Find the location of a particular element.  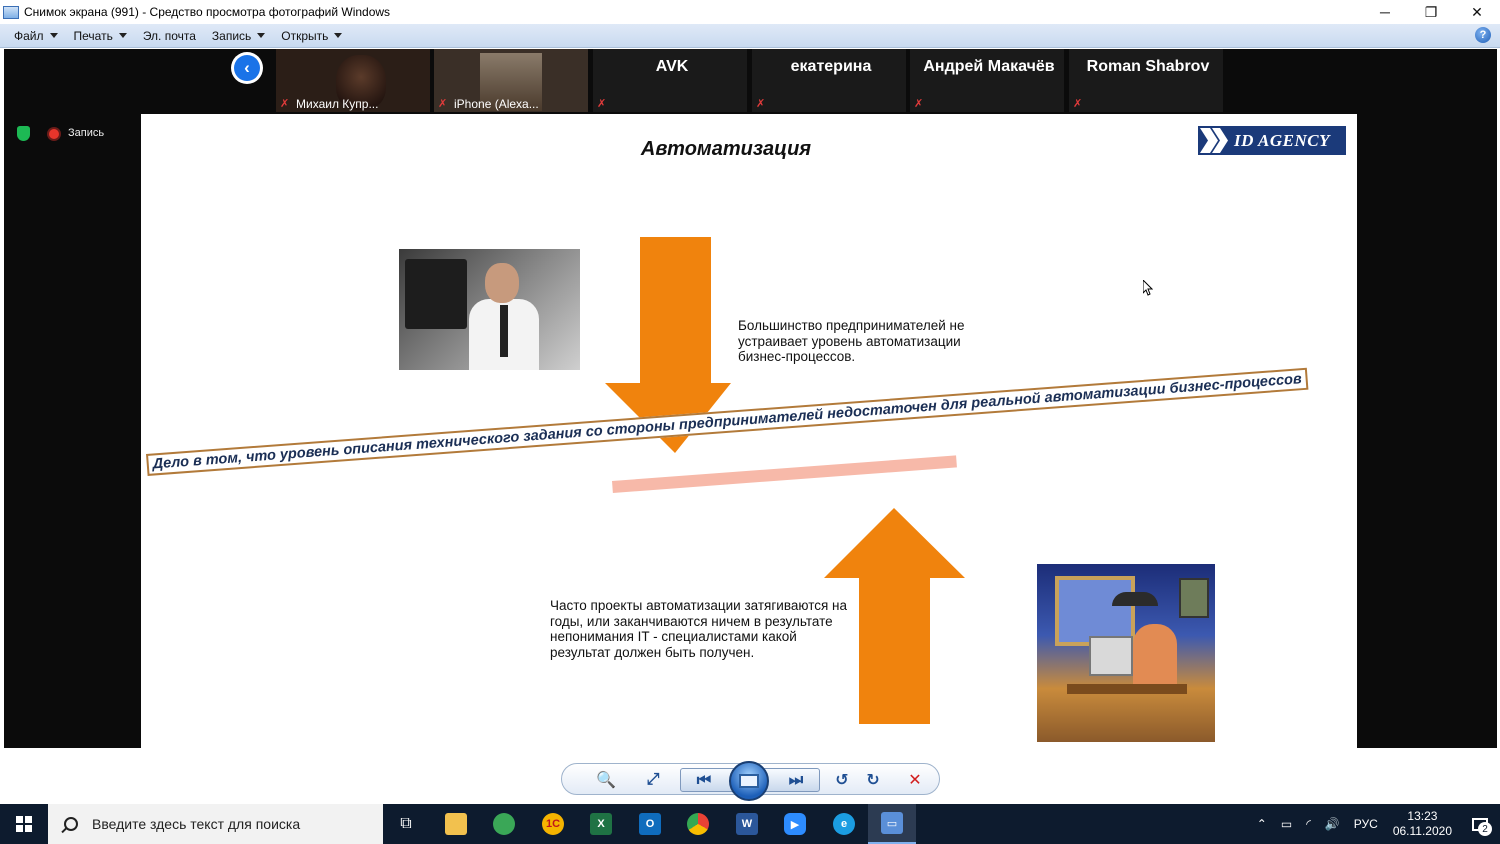

folder-icon is located at coordinates (456, 824).